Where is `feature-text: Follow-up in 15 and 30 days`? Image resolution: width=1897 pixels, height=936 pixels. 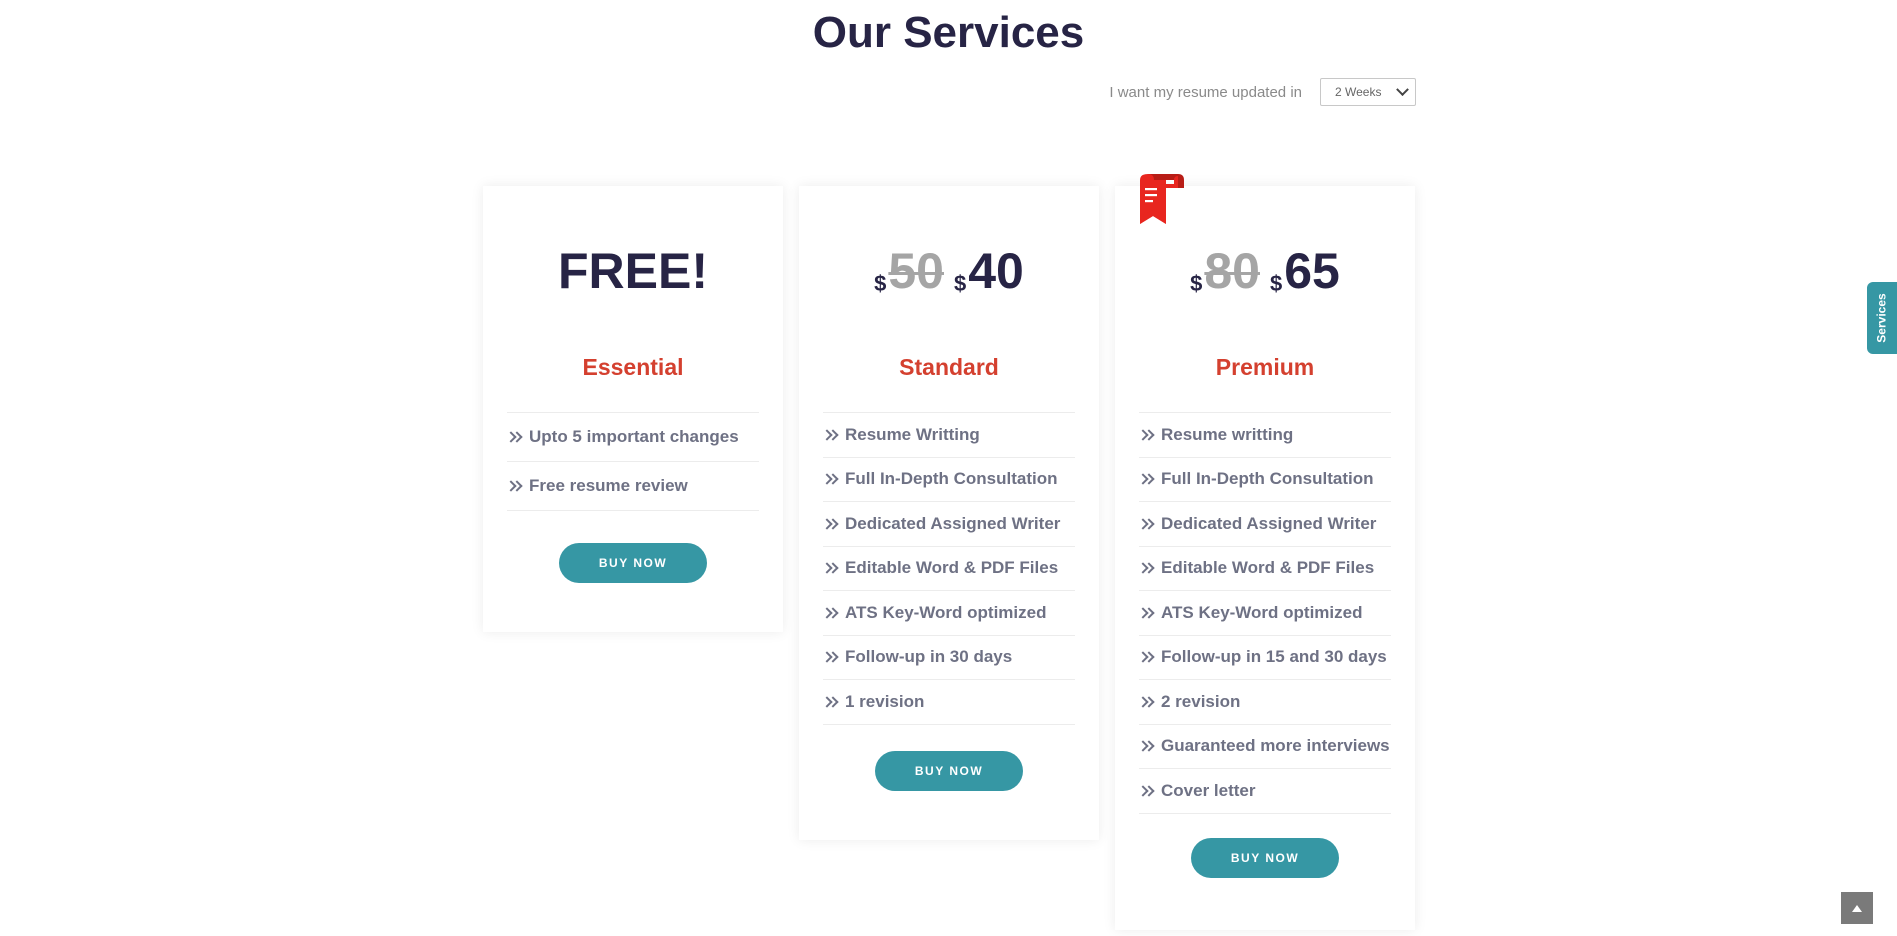
feature-text: Follow-up in 15 and 30 days is located at coordinates (1274, 657).